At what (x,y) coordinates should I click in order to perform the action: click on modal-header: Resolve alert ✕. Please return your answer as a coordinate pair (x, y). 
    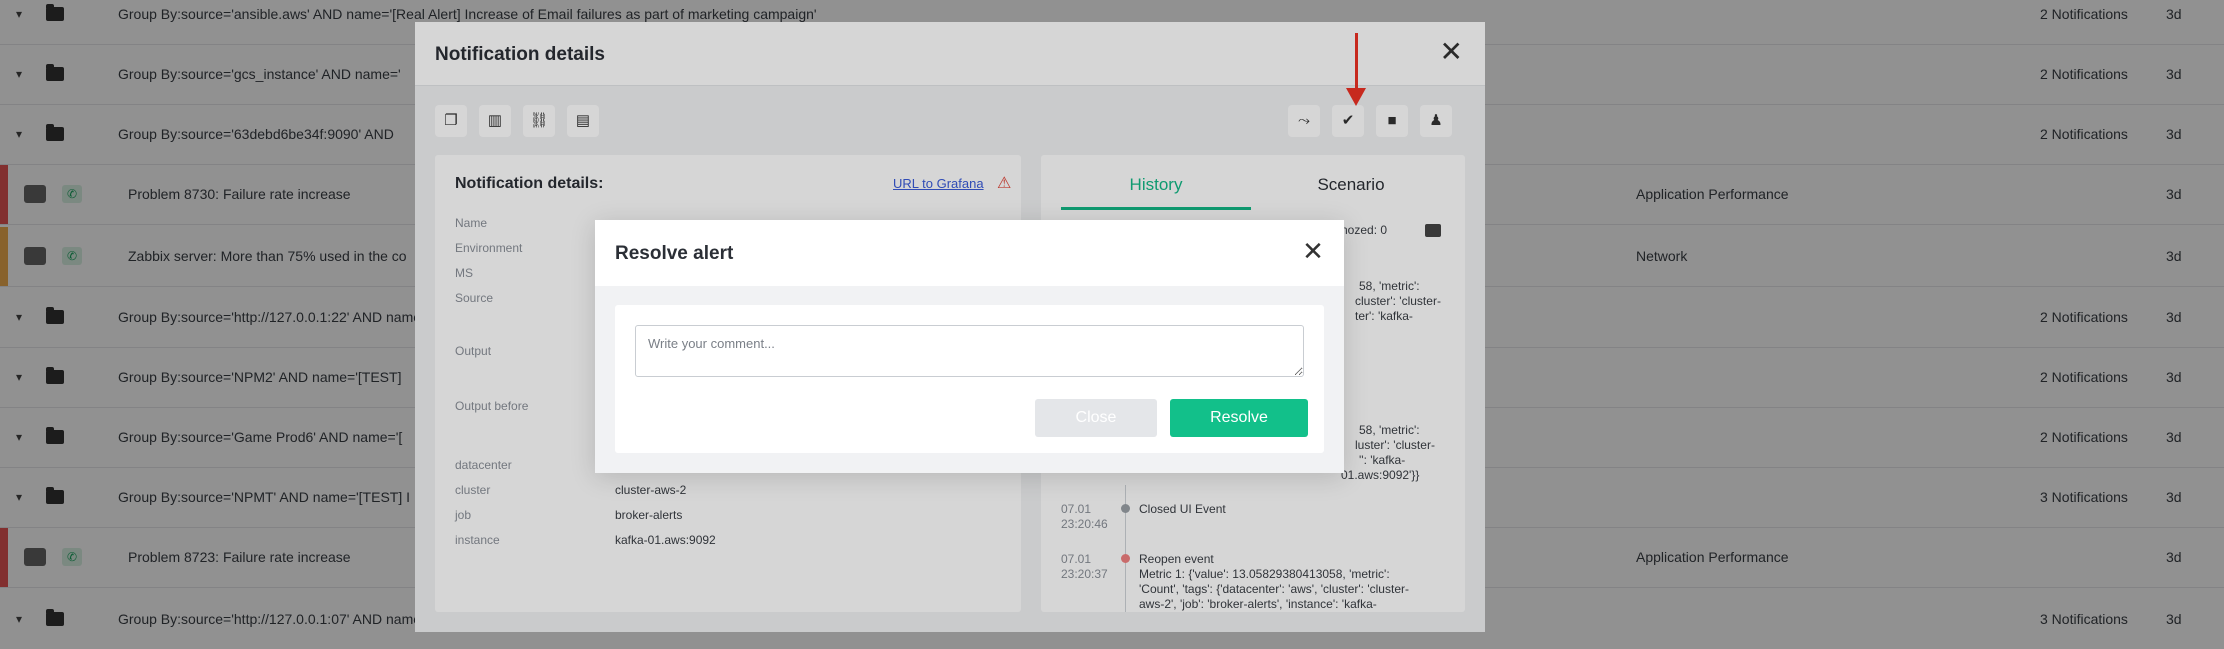
    Looking at the image, I should click on (969, 253).